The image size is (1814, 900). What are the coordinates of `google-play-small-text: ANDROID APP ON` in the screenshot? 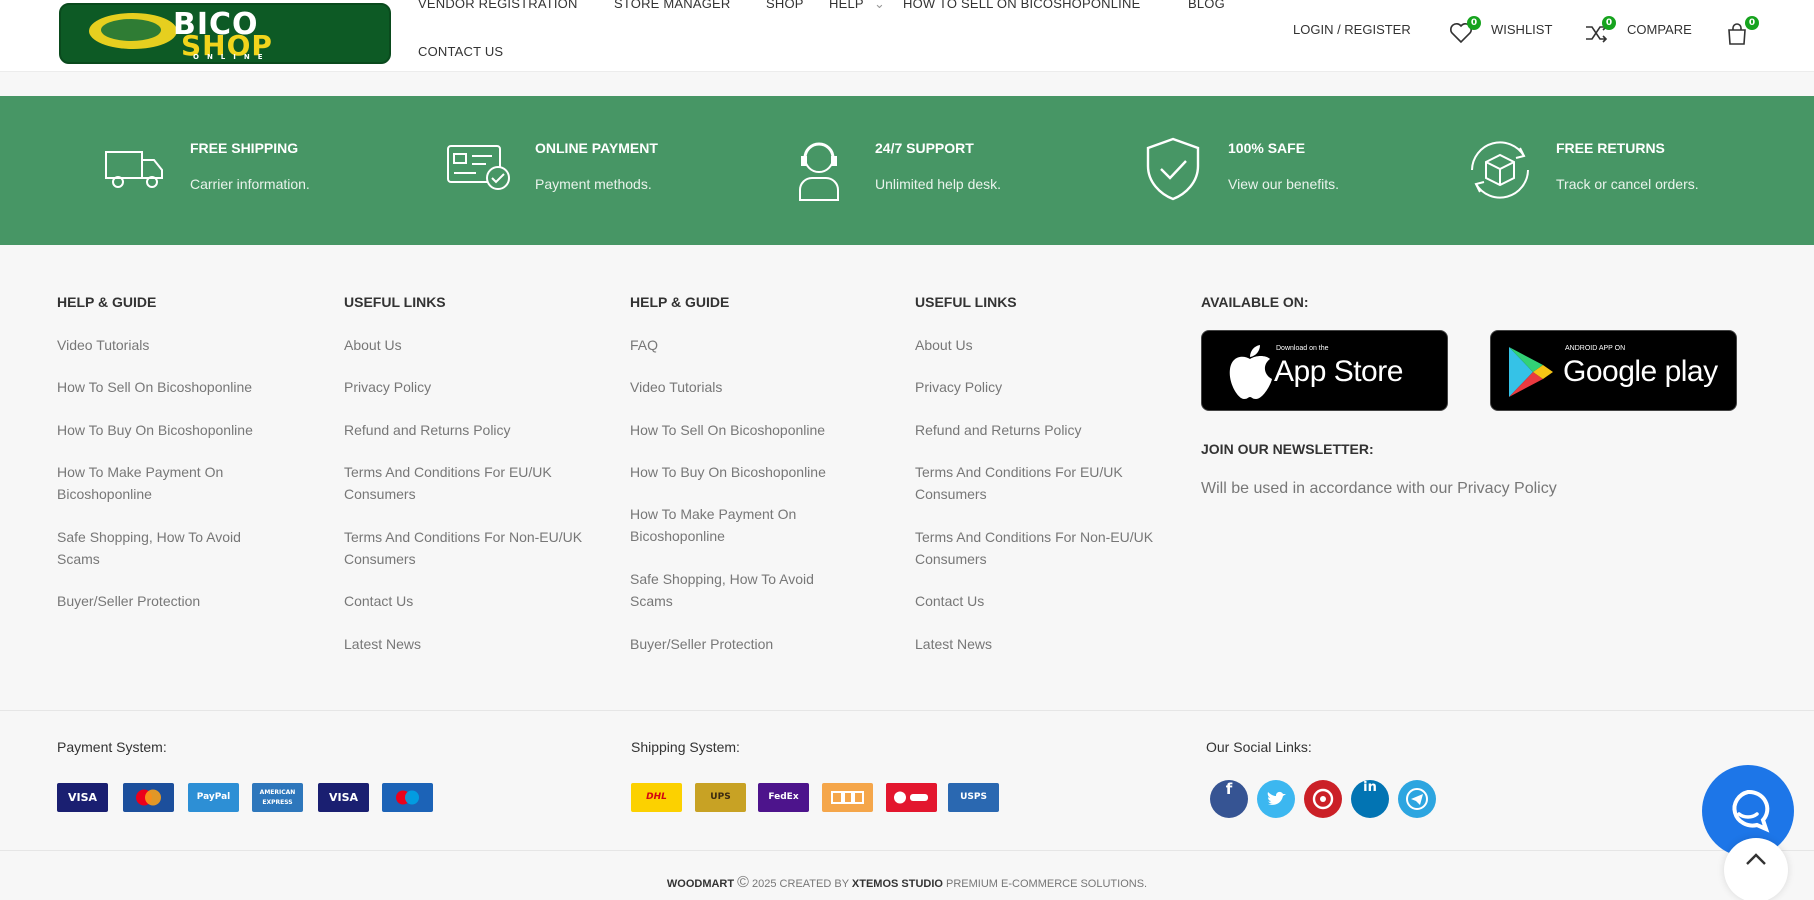 It's located at (1595, 348).